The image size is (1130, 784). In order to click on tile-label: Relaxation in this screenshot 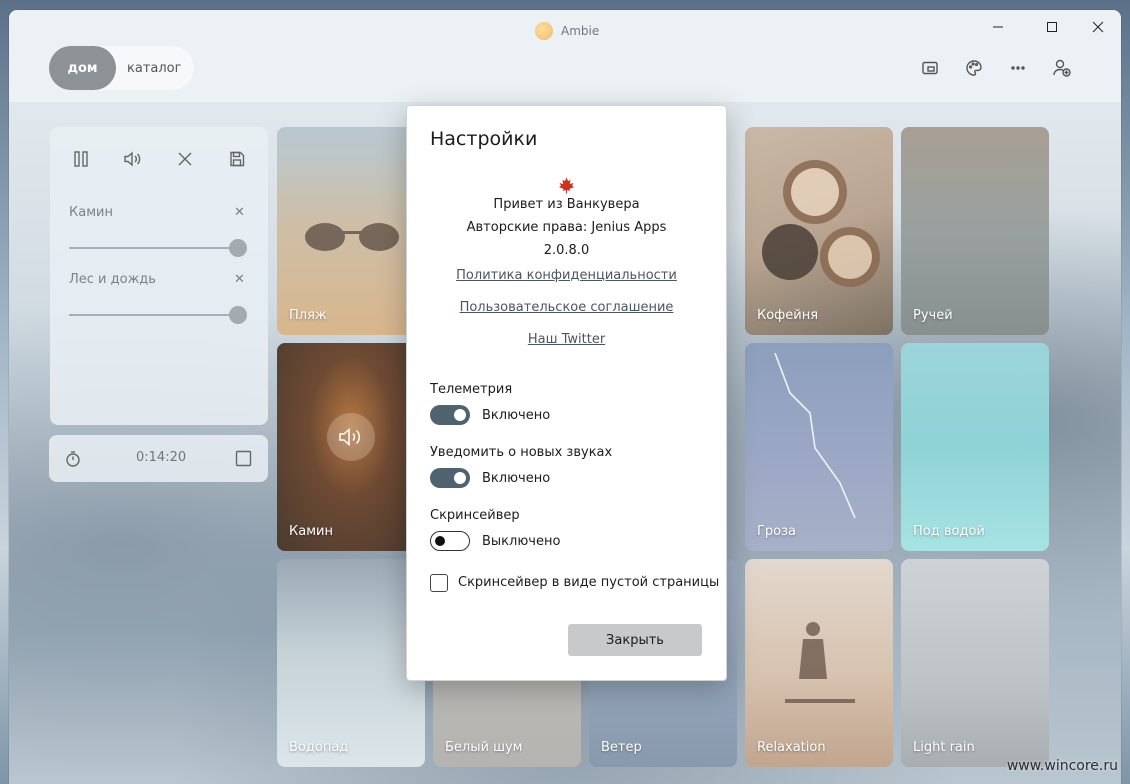, I will do `click(791, 747)`.